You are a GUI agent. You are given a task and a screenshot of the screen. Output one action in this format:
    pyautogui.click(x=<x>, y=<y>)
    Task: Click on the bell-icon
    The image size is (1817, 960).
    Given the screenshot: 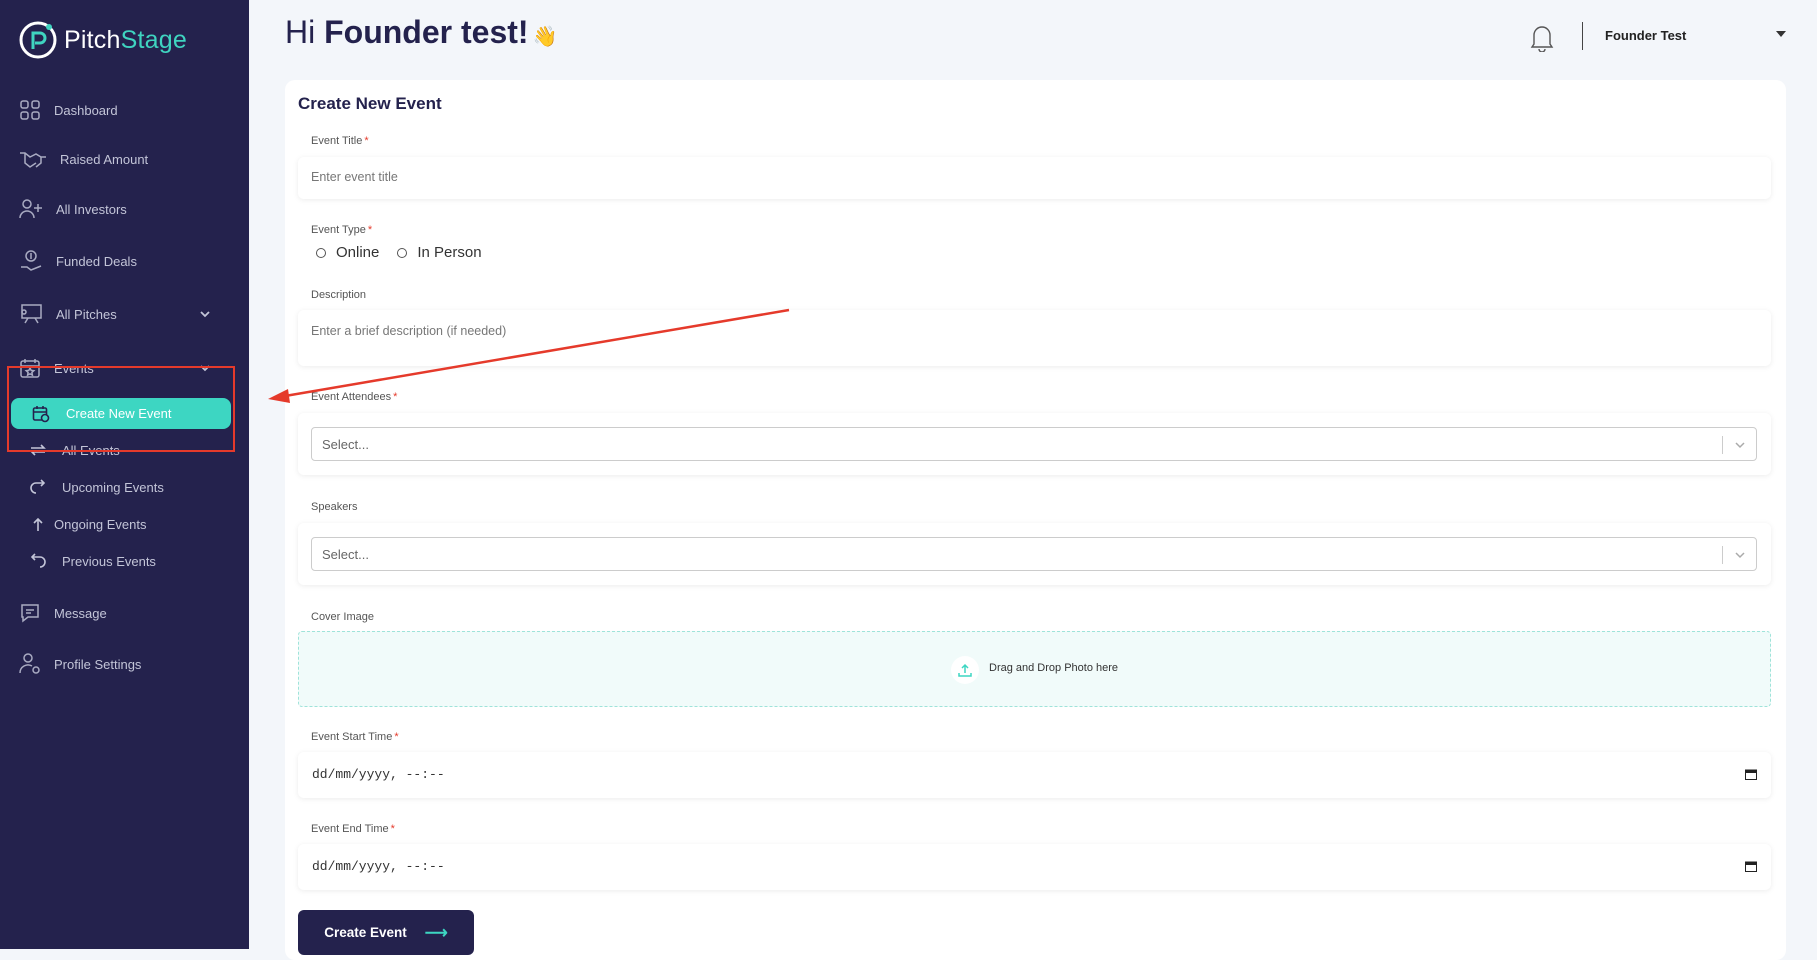 What is the action you would take?
    pyautogui.click(x=1542, y=37)
    